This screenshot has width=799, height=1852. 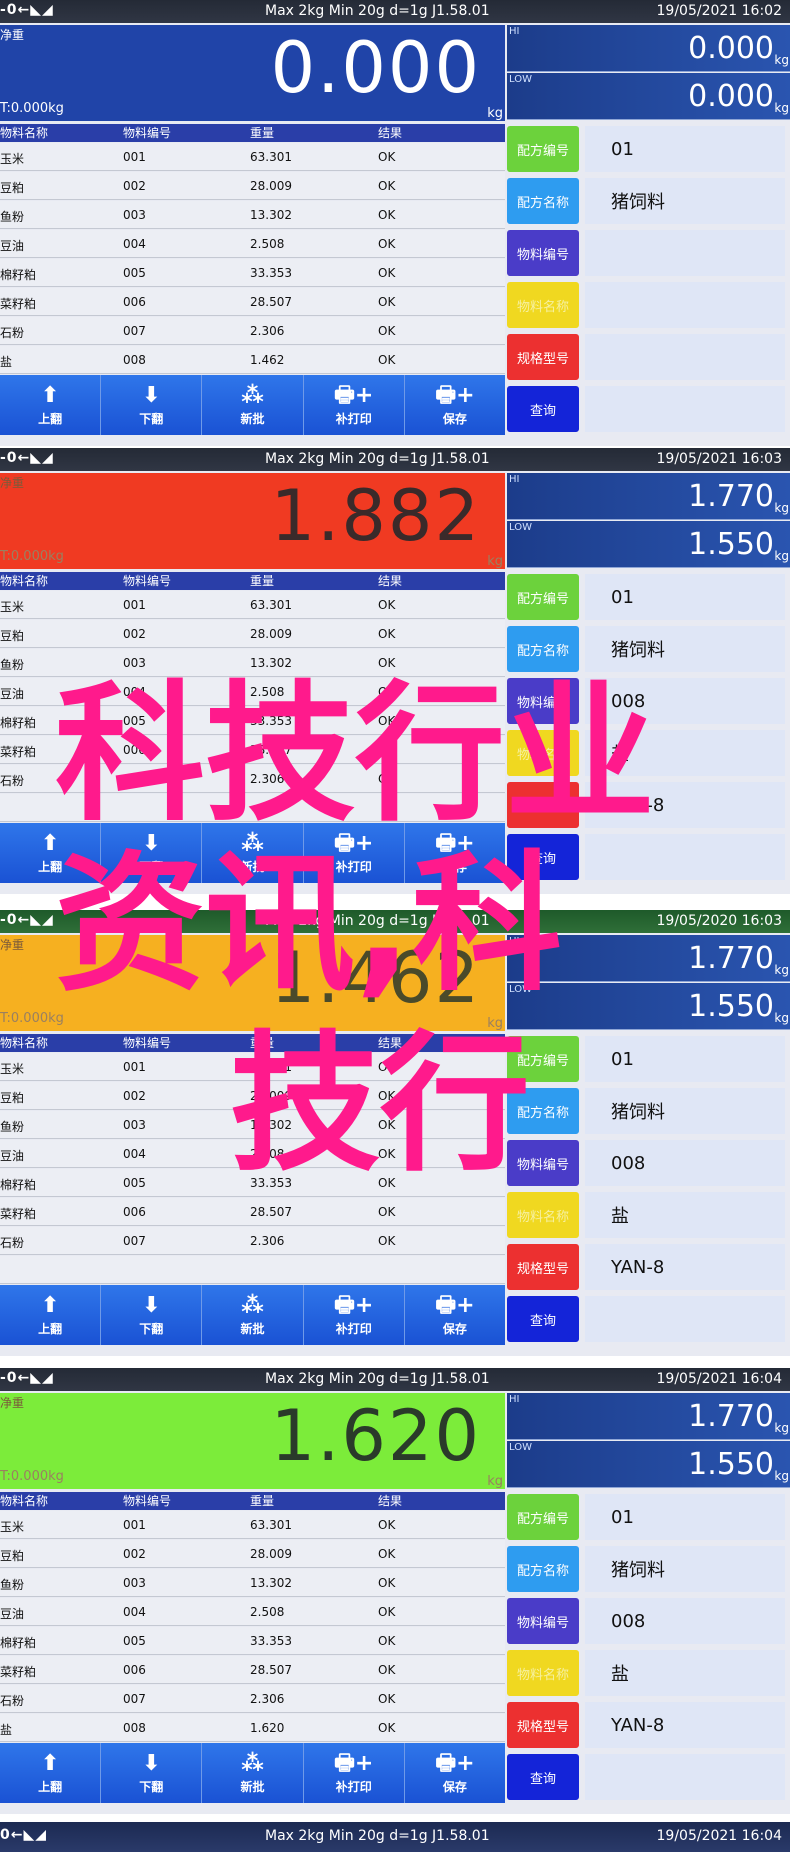 I want to click on button-label: 下翻, so click(x=151, y=1786).